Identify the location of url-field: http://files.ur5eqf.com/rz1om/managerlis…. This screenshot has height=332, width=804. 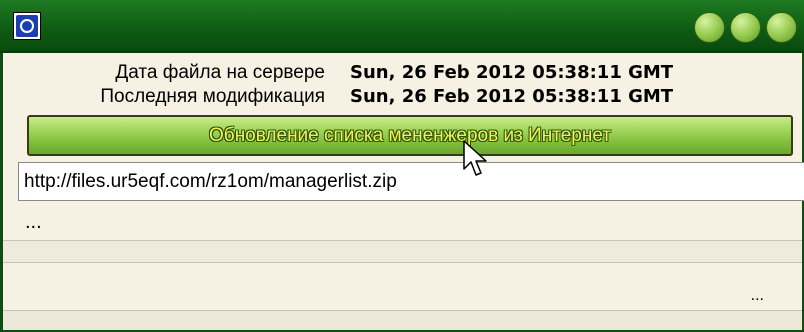
(411, 181).